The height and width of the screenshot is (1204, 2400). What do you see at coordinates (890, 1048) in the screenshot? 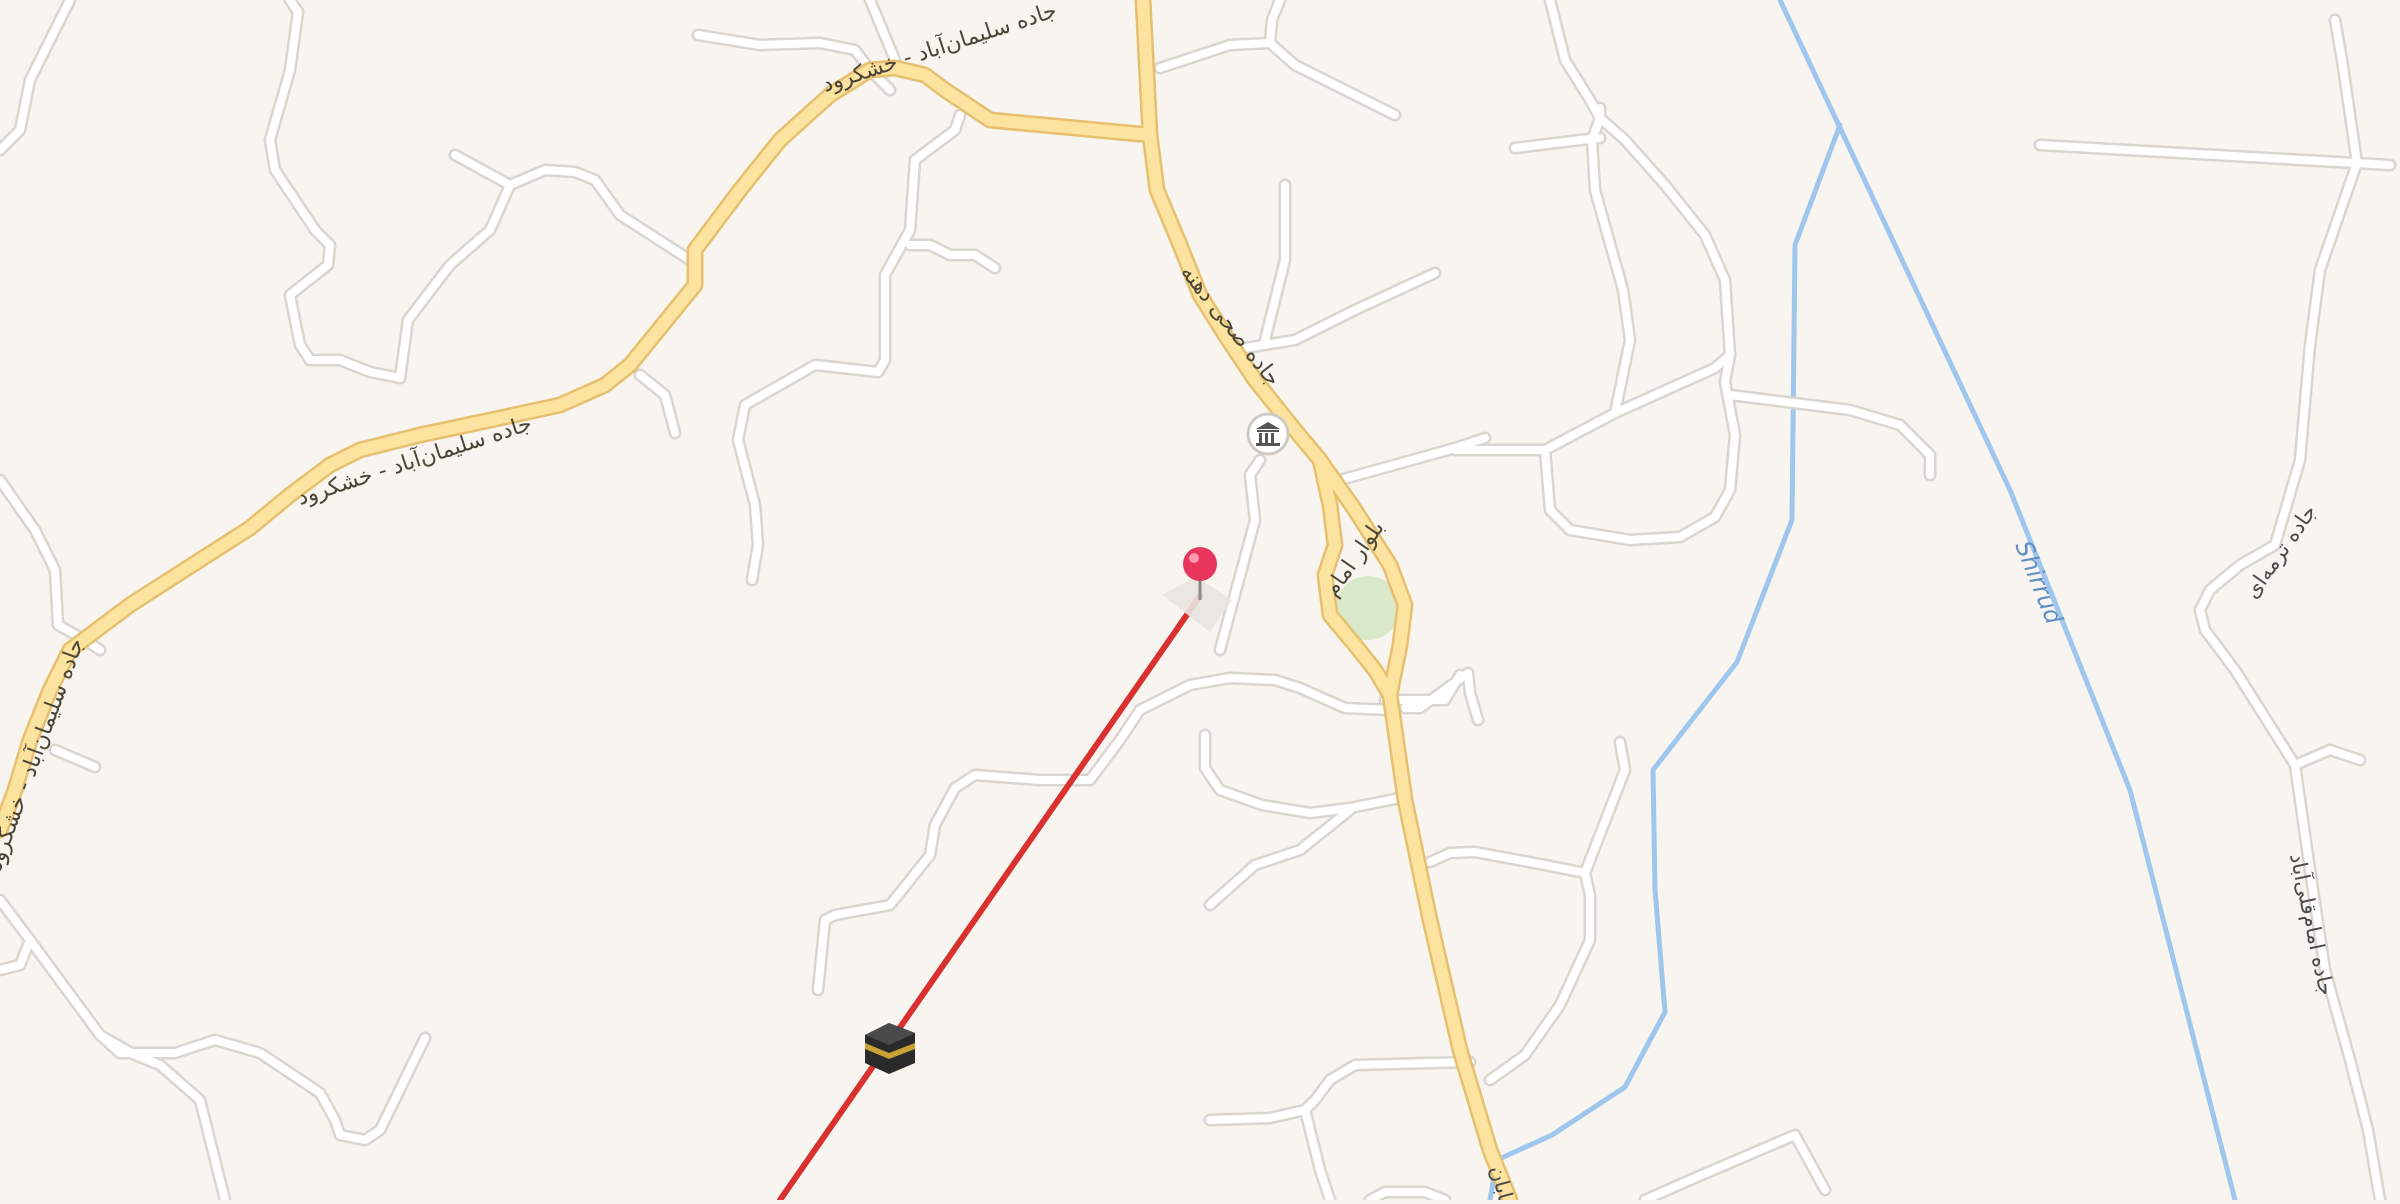
I see `kaaba-icon` at bounding box center [890, 1048].